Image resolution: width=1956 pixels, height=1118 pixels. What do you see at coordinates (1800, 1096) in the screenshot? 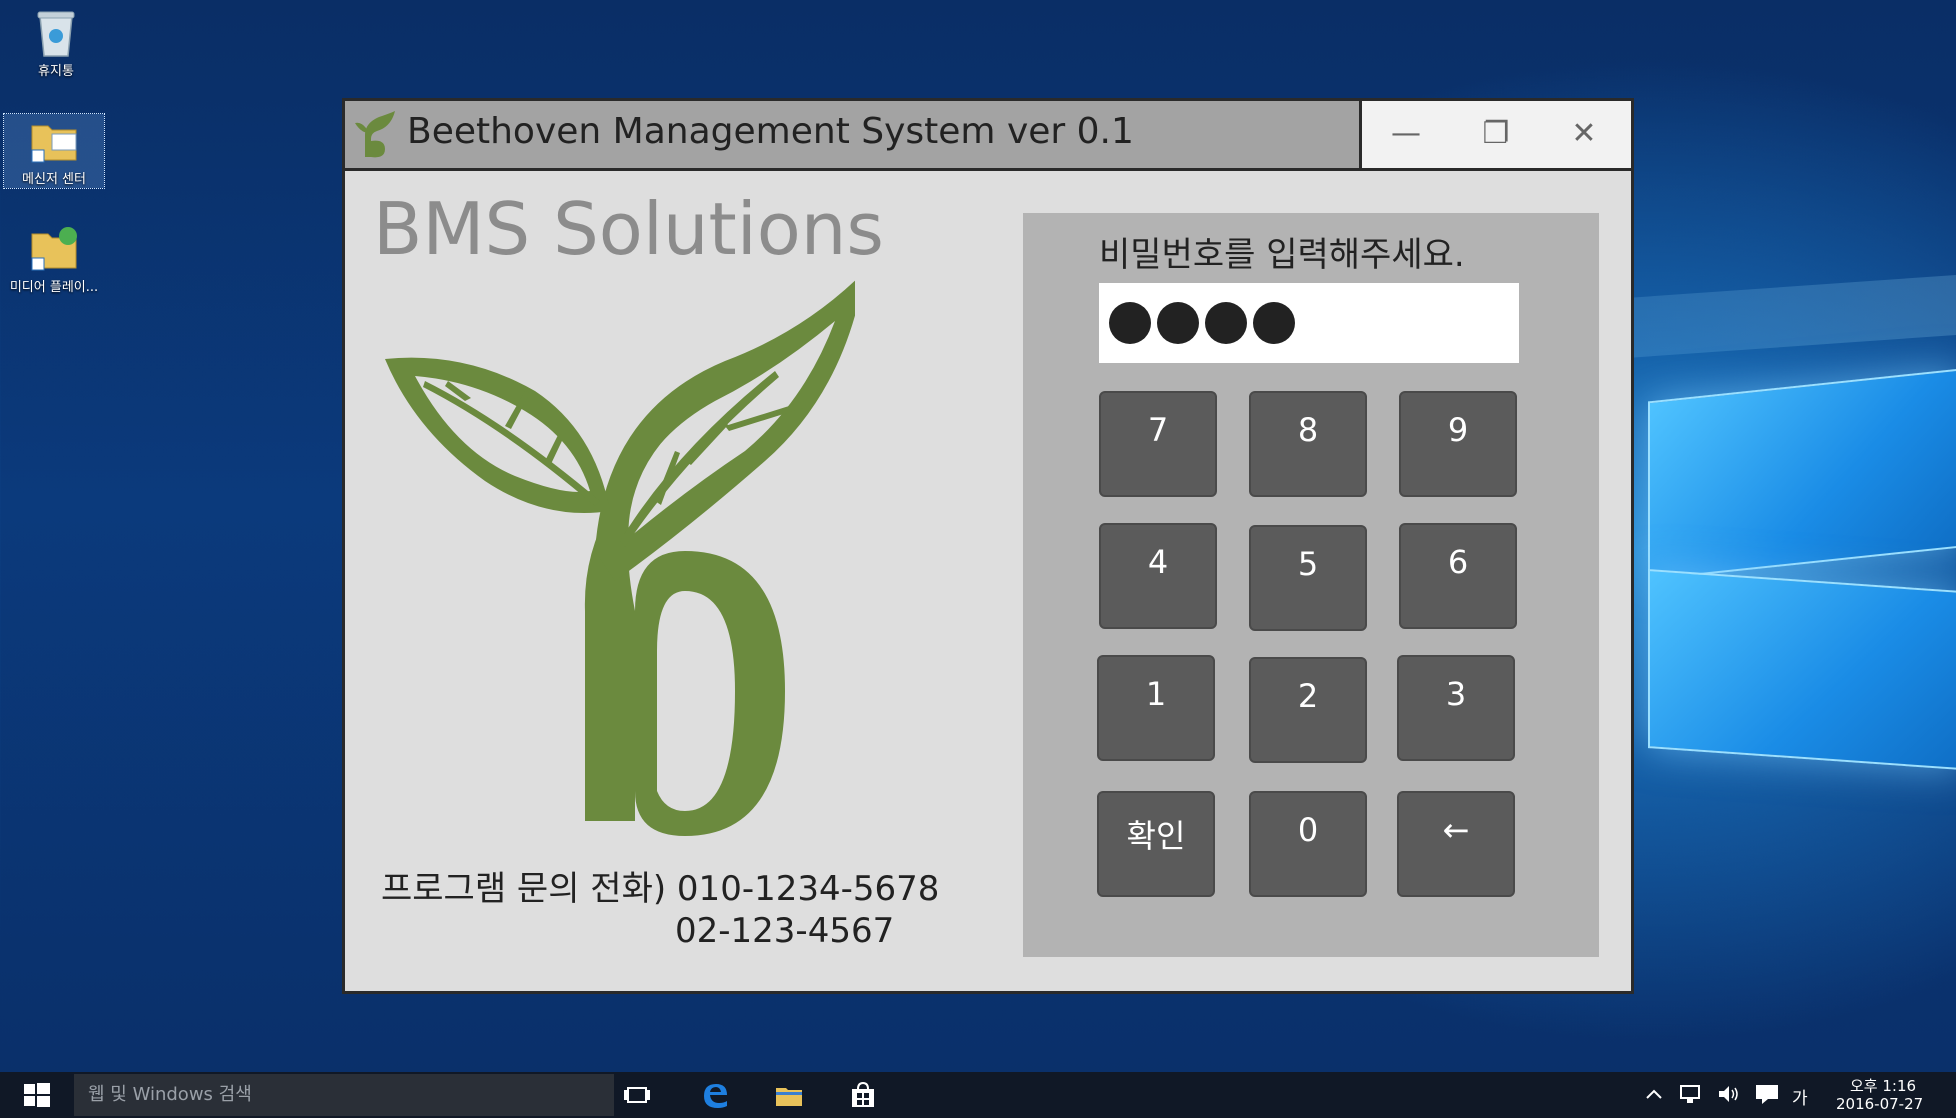
I see `ime-indicator: 가` at bounding box center [1800, 1096].